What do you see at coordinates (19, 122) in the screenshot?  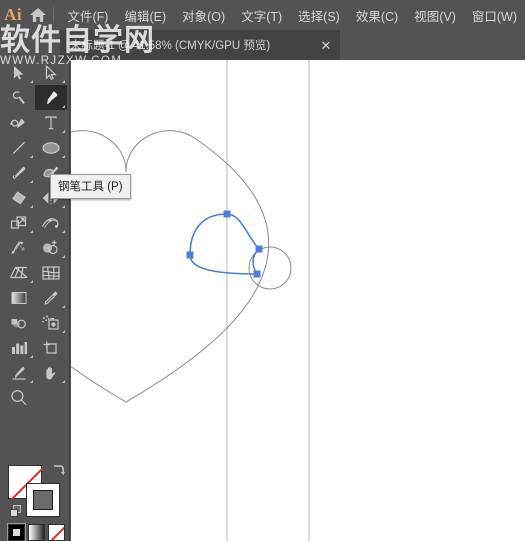 I see `tool-curvature-tool` at bounding box center [19, 122].